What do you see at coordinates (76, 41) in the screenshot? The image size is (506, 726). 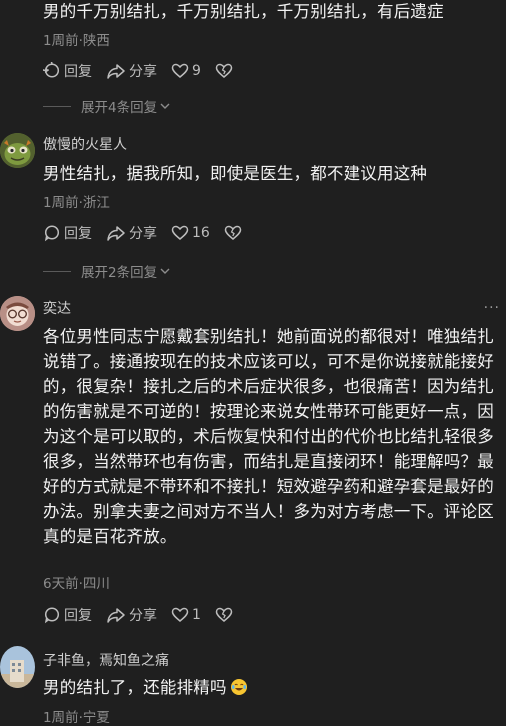 I see `comment-meta: 1周前·陕西` at bounding box center [76, 41].